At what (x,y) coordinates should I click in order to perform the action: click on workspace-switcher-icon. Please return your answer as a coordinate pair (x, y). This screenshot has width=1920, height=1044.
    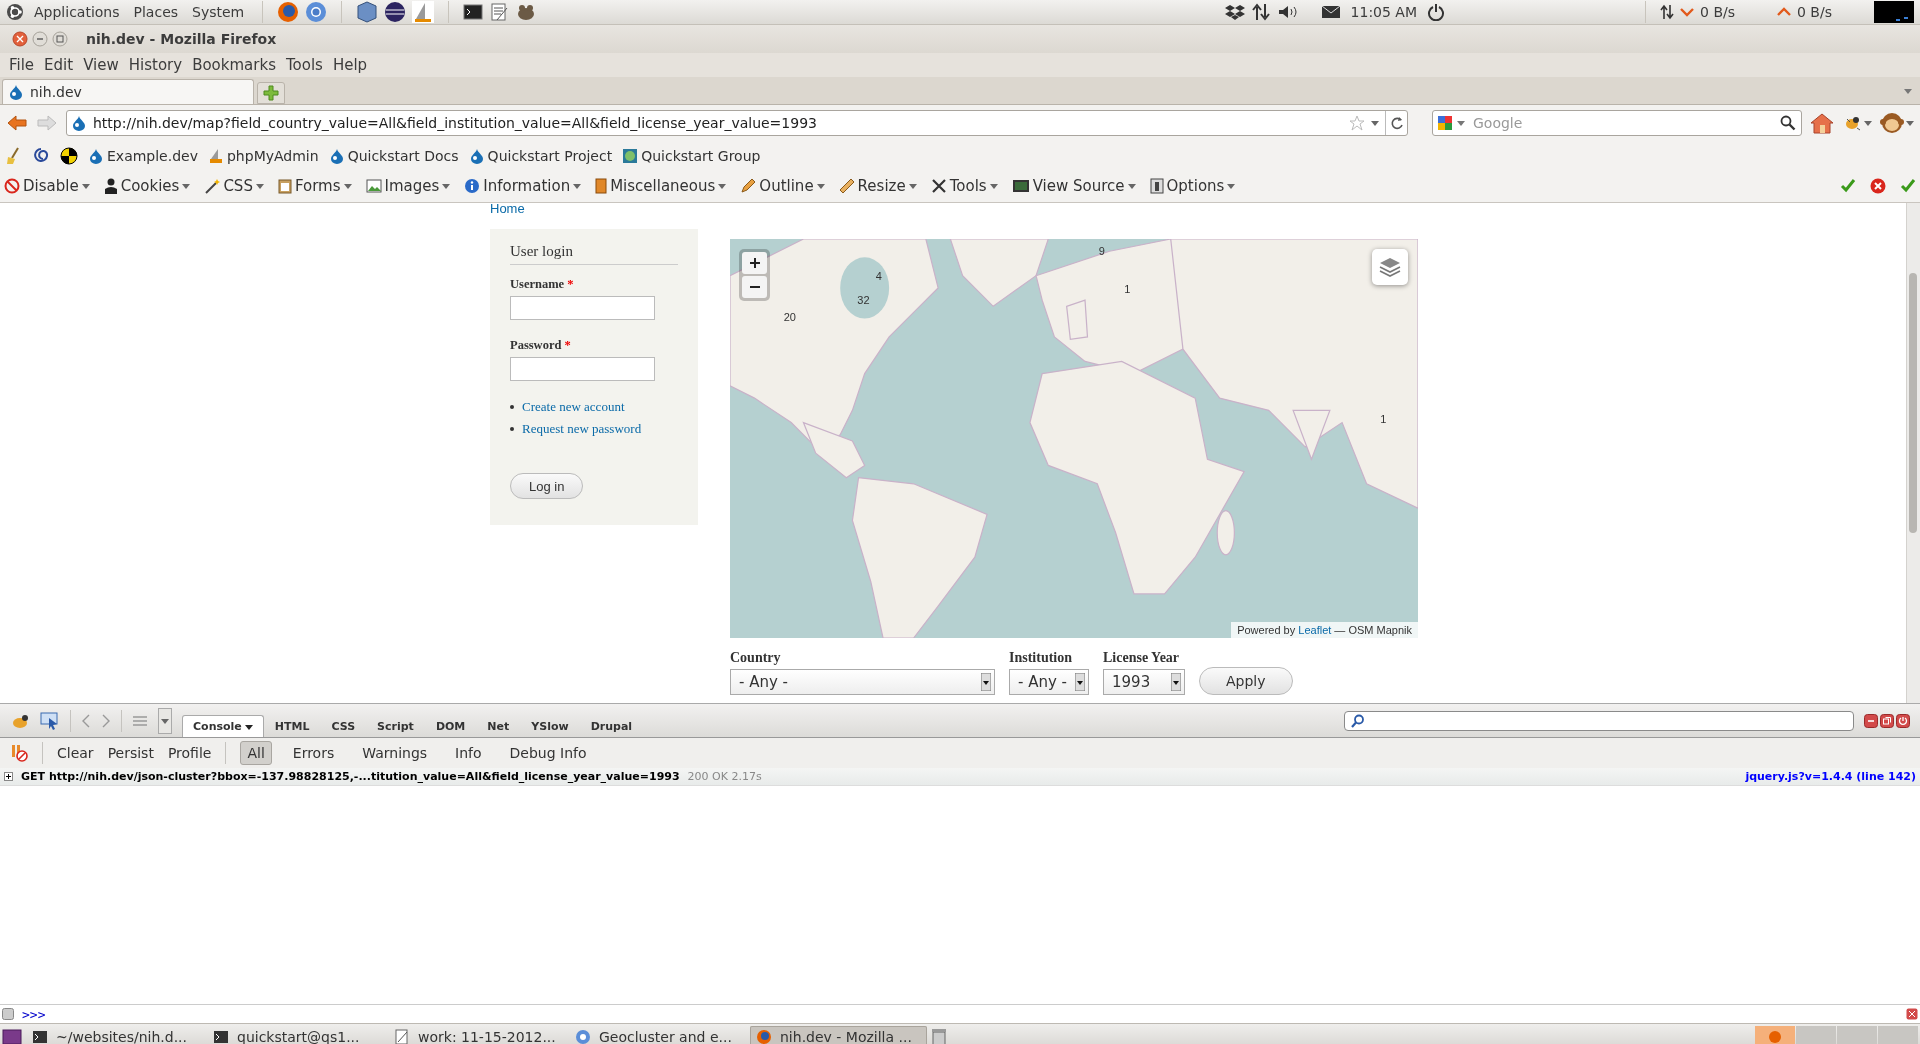
    Looking at the image, I should click on (1837, 1034).